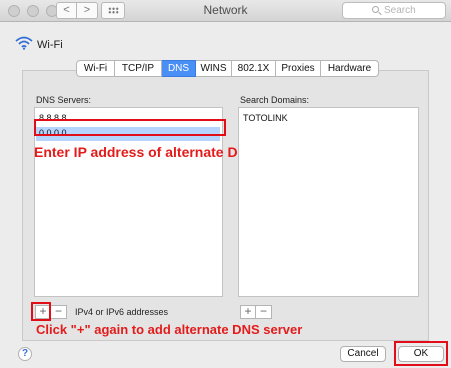 The width and height of the screenshot is (451, 368). I want to click on search-domain-entry: TOTOLINK, so click(265, 118).